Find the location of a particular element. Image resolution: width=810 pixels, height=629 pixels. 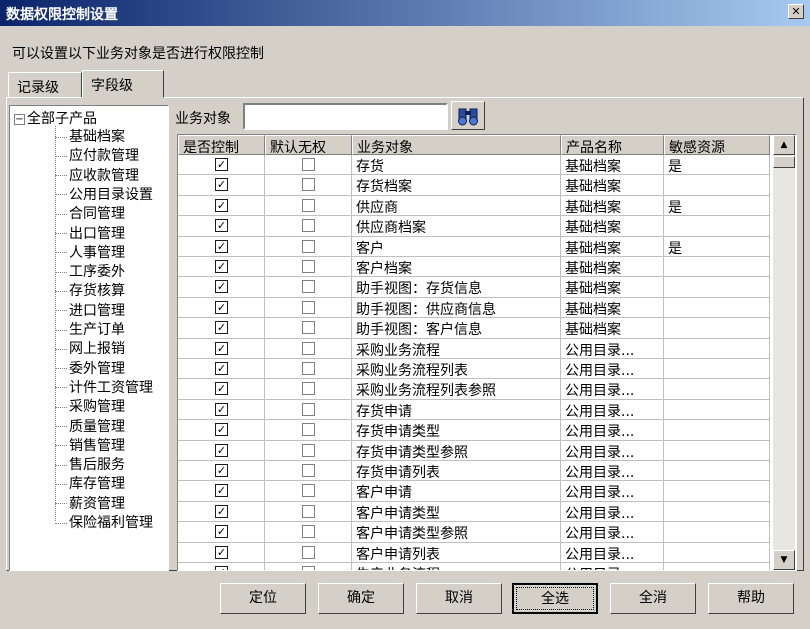

close-icon: ✕ is located at coordinates (796, 11).